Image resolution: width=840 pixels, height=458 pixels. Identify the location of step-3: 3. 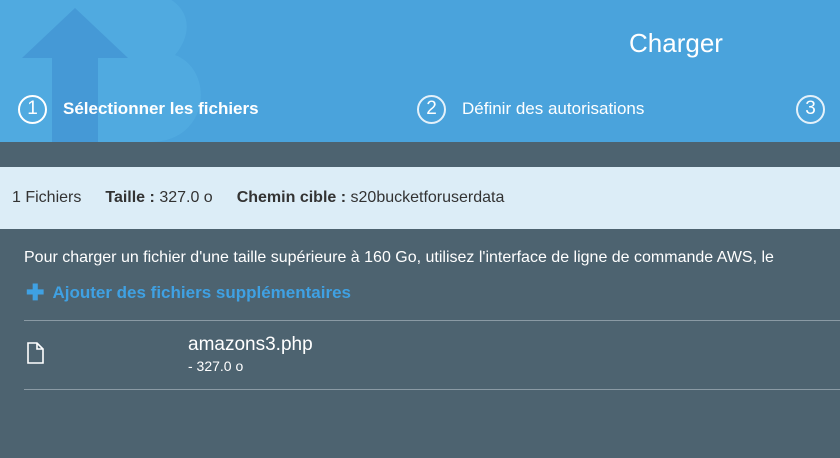
(810, 109).